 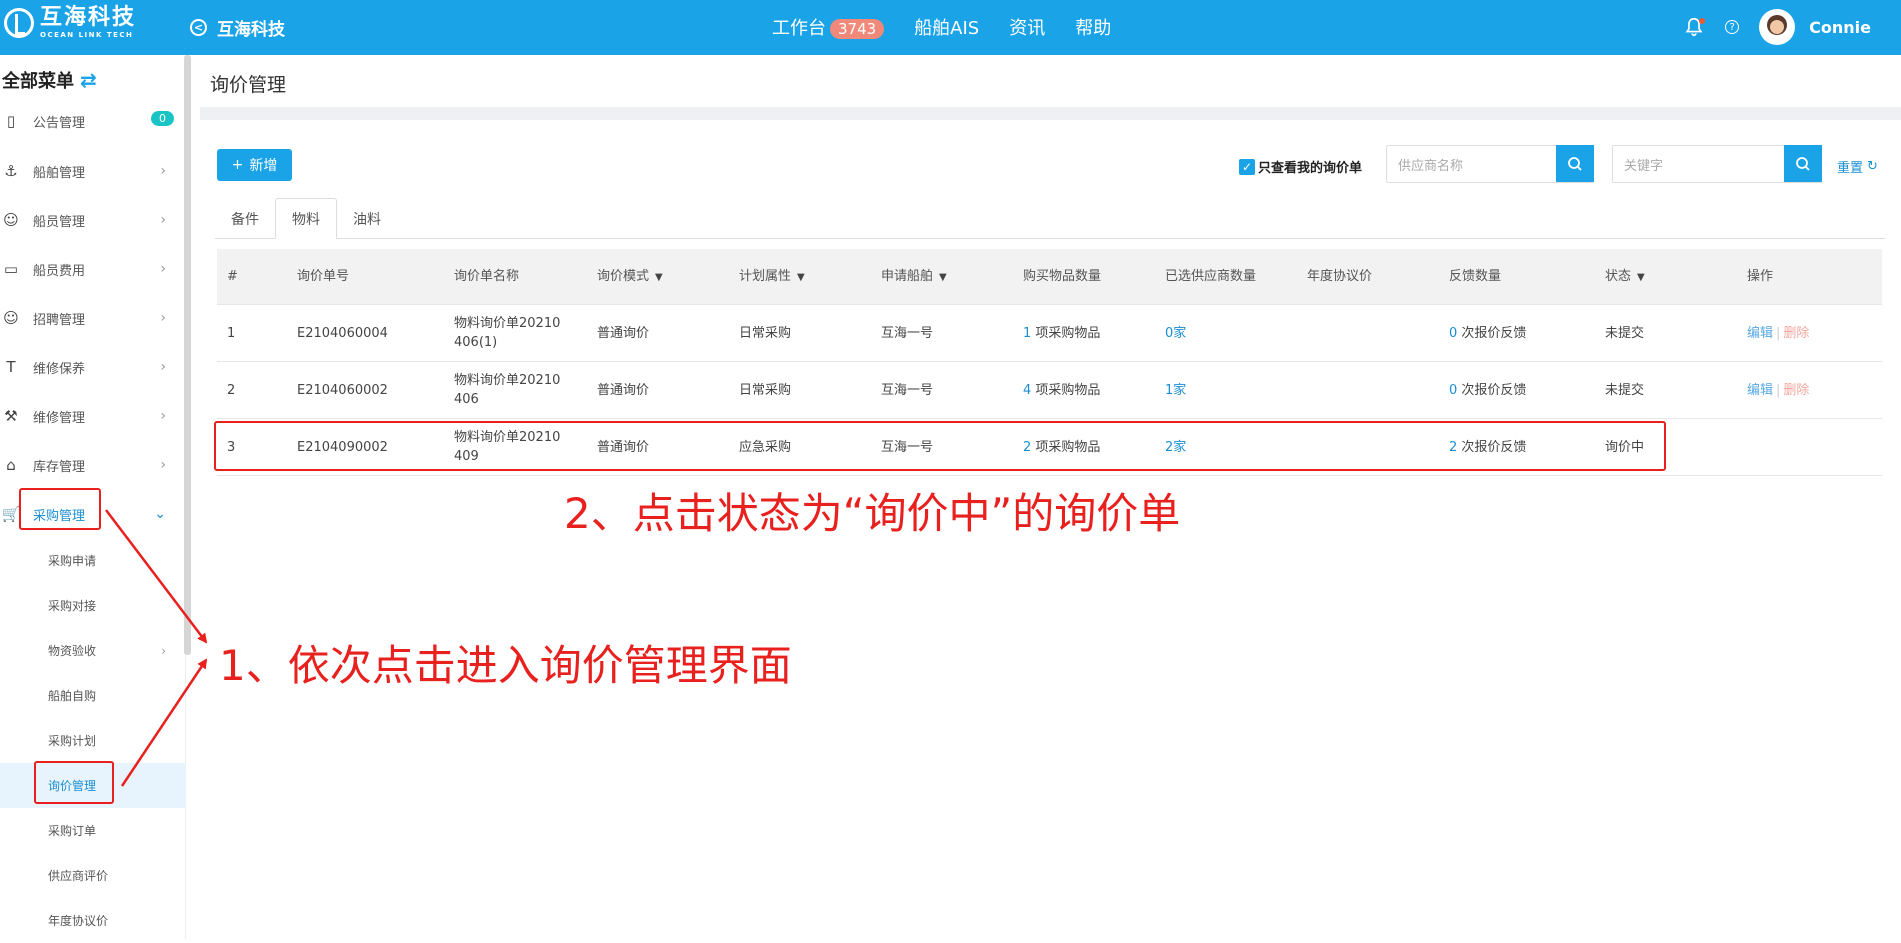 What do you see at coordinates (1211, 276) in the screenshot?
I see `column-header: 已选供应商数量` at bounding box center [1211, 276].